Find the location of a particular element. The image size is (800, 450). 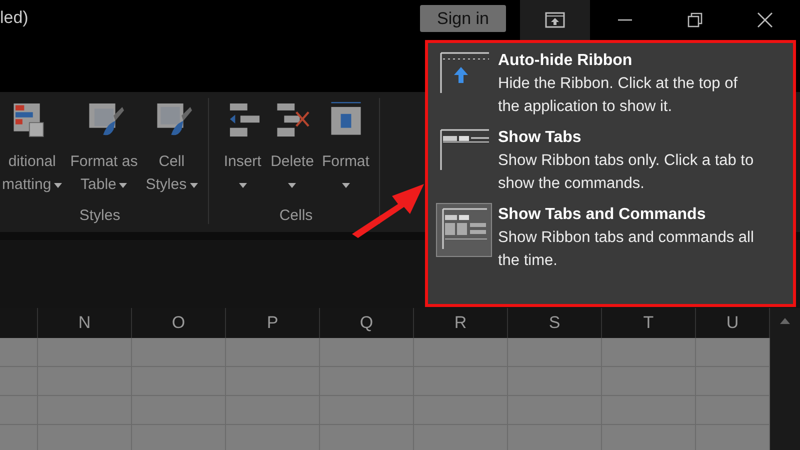

ribbon-command-button: Format as Table is located at coordinates (104, 152).